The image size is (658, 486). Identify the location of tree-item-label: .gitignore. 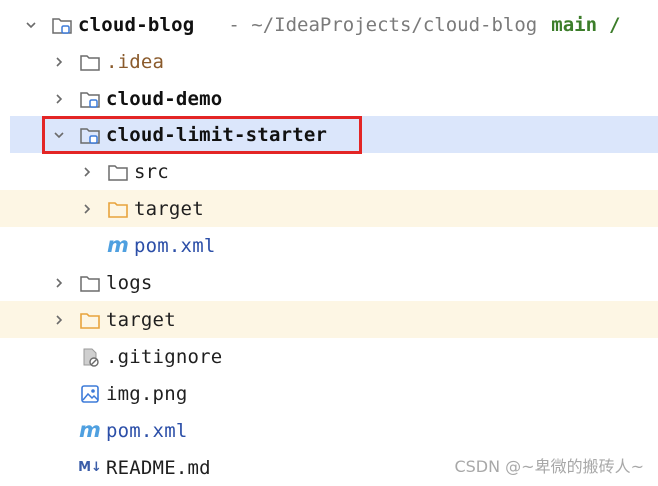
(164, 356).